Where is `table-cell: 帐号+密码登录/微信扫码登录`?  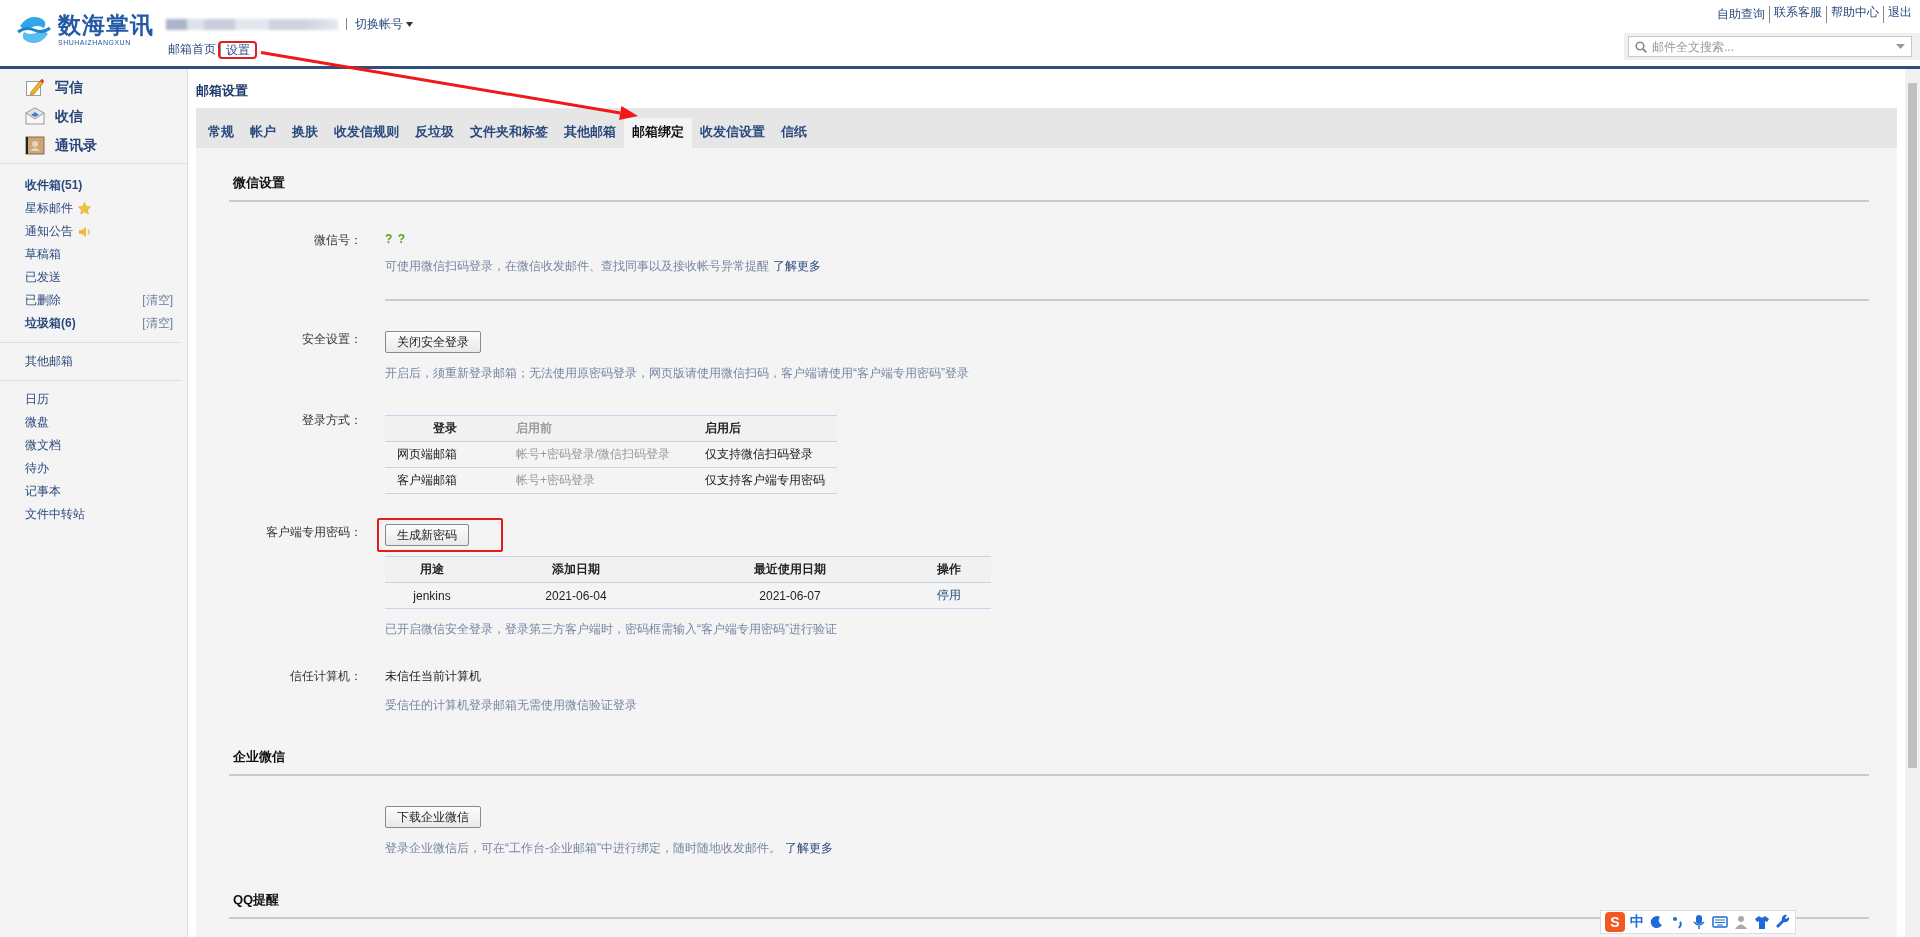
table-cell: 帐号+密码登录/微信扫码登录 is located at coordinates (598, 454).